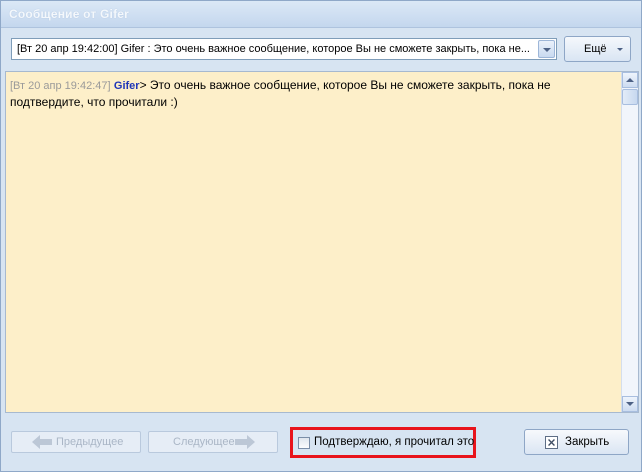 This screenshot has width=642, height=472. I want to click on more-button-label: Ещё, so click(595, 49).